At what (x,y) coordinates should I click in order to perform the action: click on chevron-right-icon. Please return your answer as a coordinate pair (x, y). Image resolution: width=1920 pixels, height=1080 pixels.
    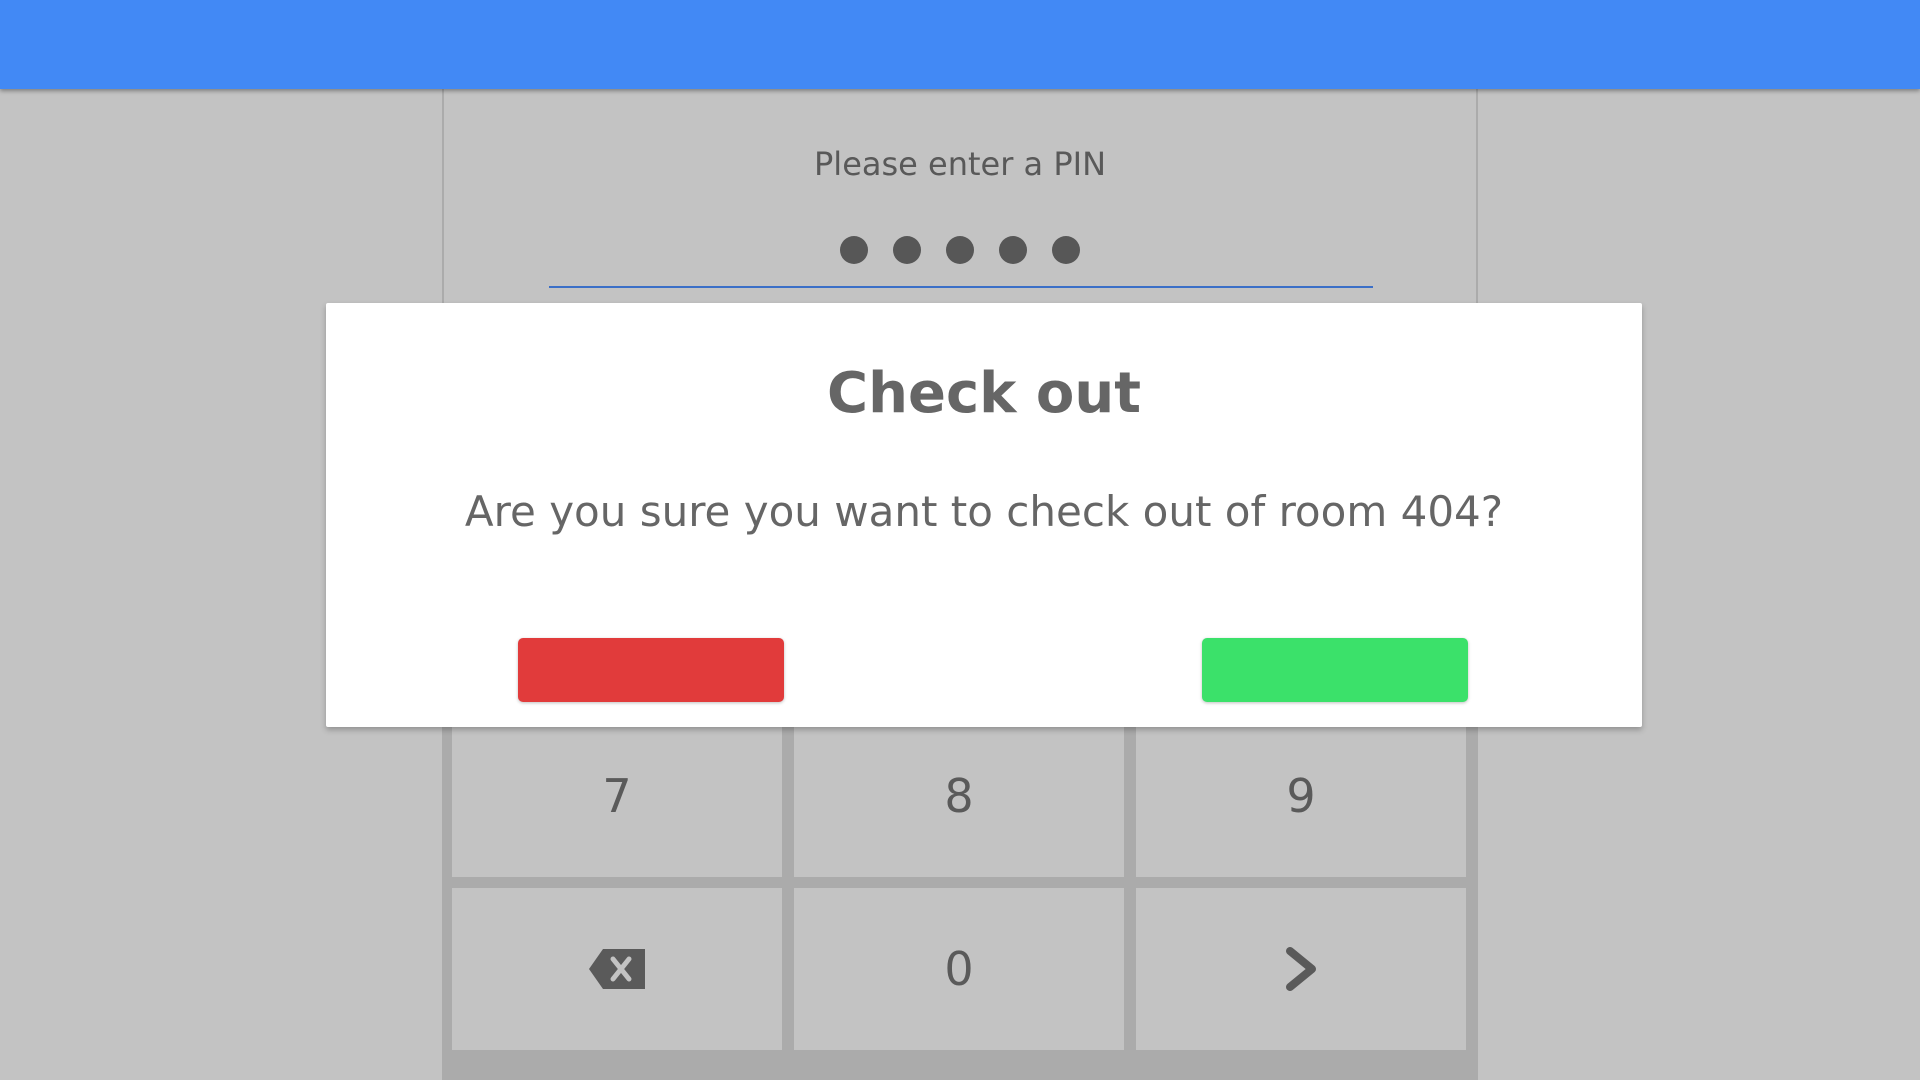
    Looking at the image, I should click on (1301, 969).